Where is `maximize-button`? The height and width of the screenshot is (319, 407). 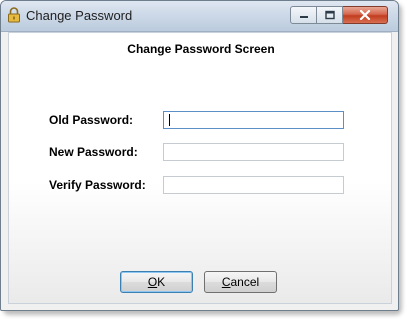 maximize-button is located at coordinates (330, 15).